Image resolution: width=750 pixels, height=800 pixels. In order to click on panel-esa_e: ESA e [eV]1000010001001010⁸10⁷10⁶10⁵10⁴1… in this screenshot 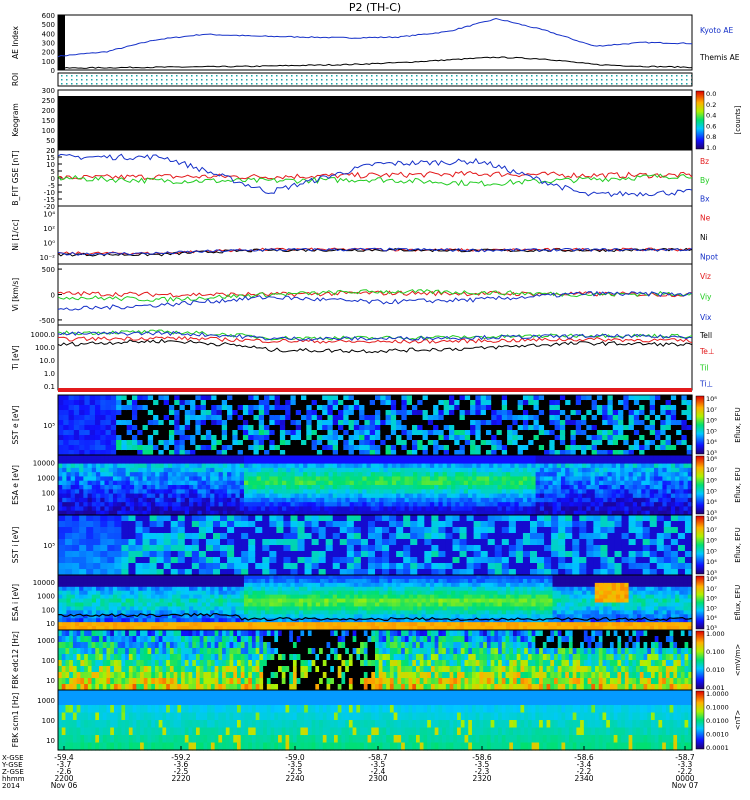, I will do `click(376, 485)`.